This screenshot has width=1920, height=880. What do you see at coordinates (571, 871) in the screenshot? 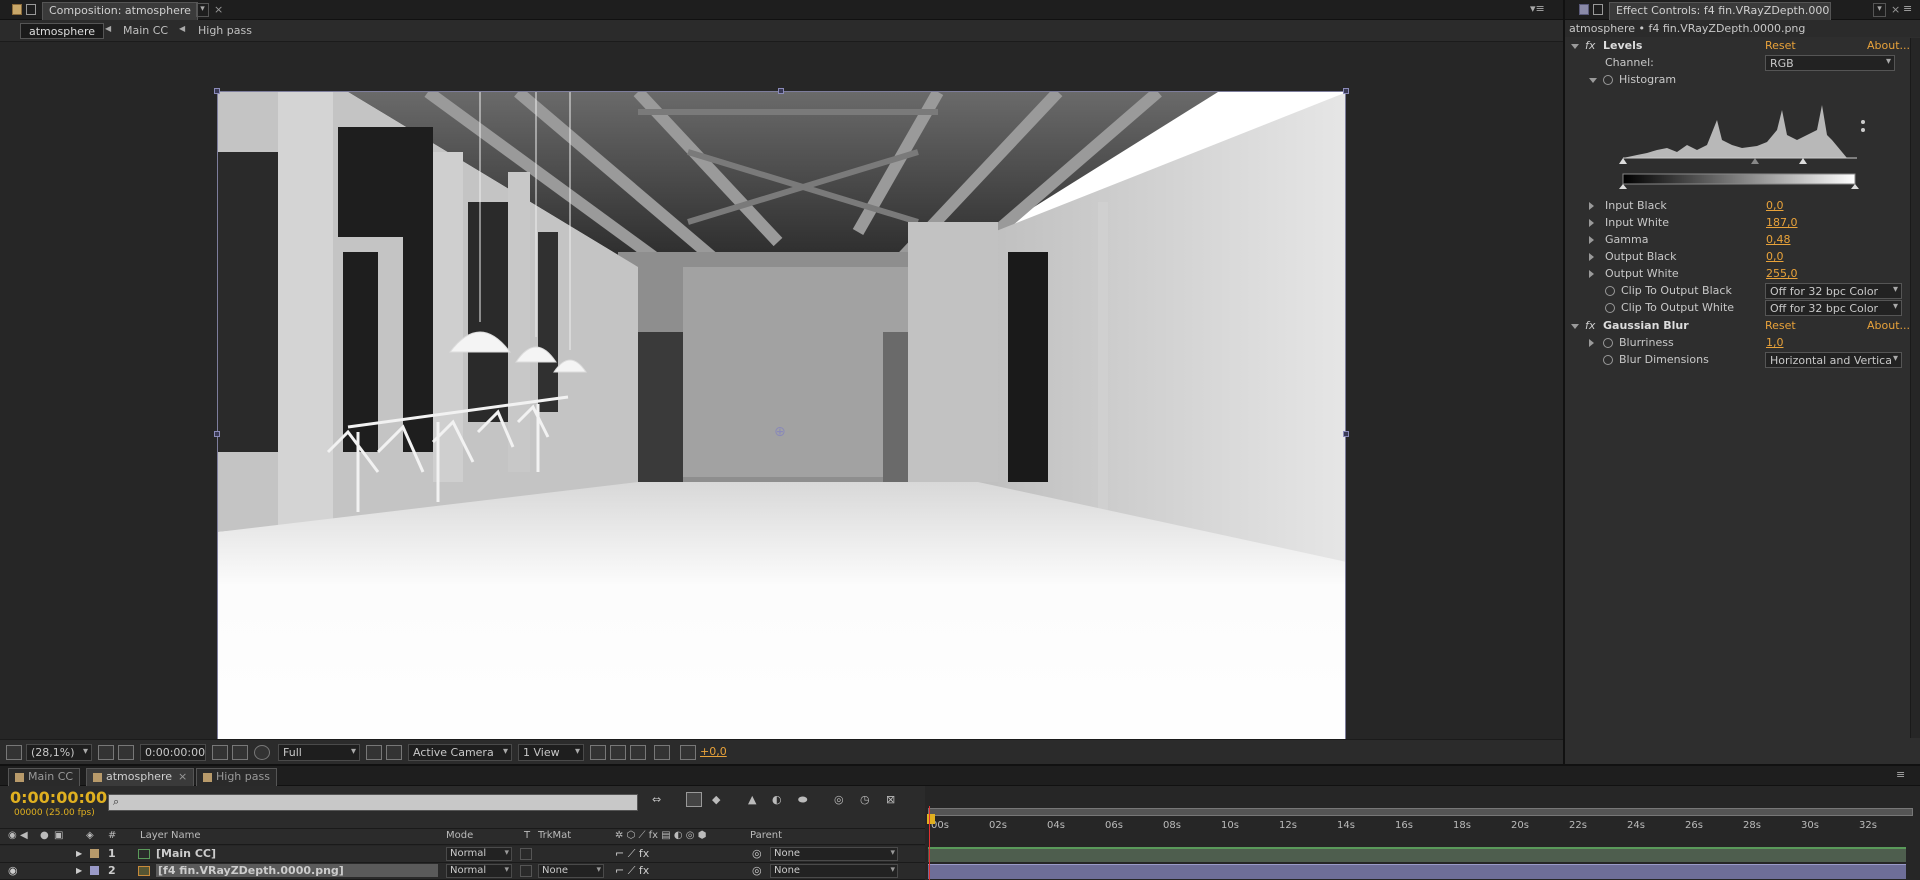
I see `trkmat-select: None` at bounding box center [571, 871].